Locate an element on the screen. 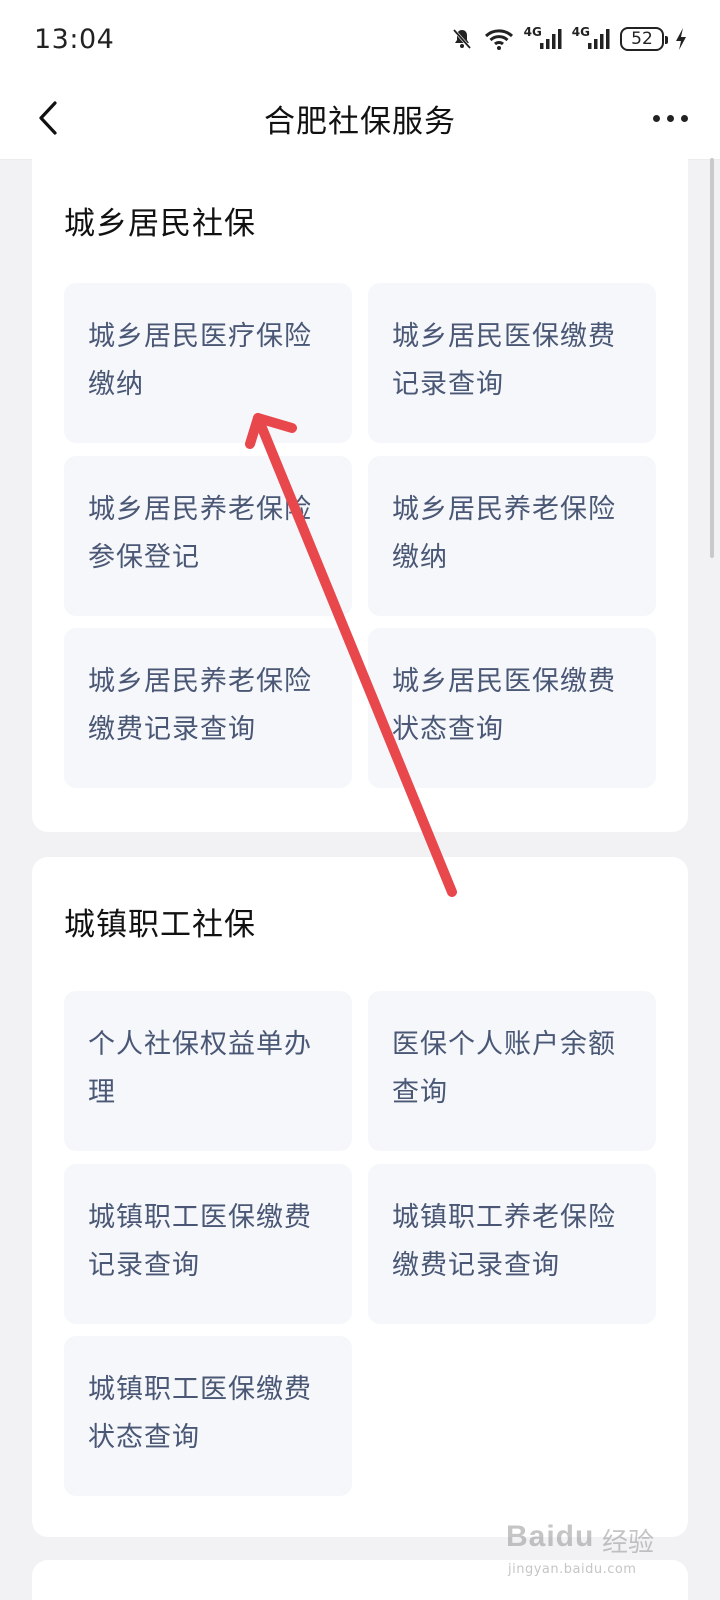 The image size is (720, 1600). service-tile: 城镇职工医保缴费 状态查询 is located at coordinates (208, 1416).